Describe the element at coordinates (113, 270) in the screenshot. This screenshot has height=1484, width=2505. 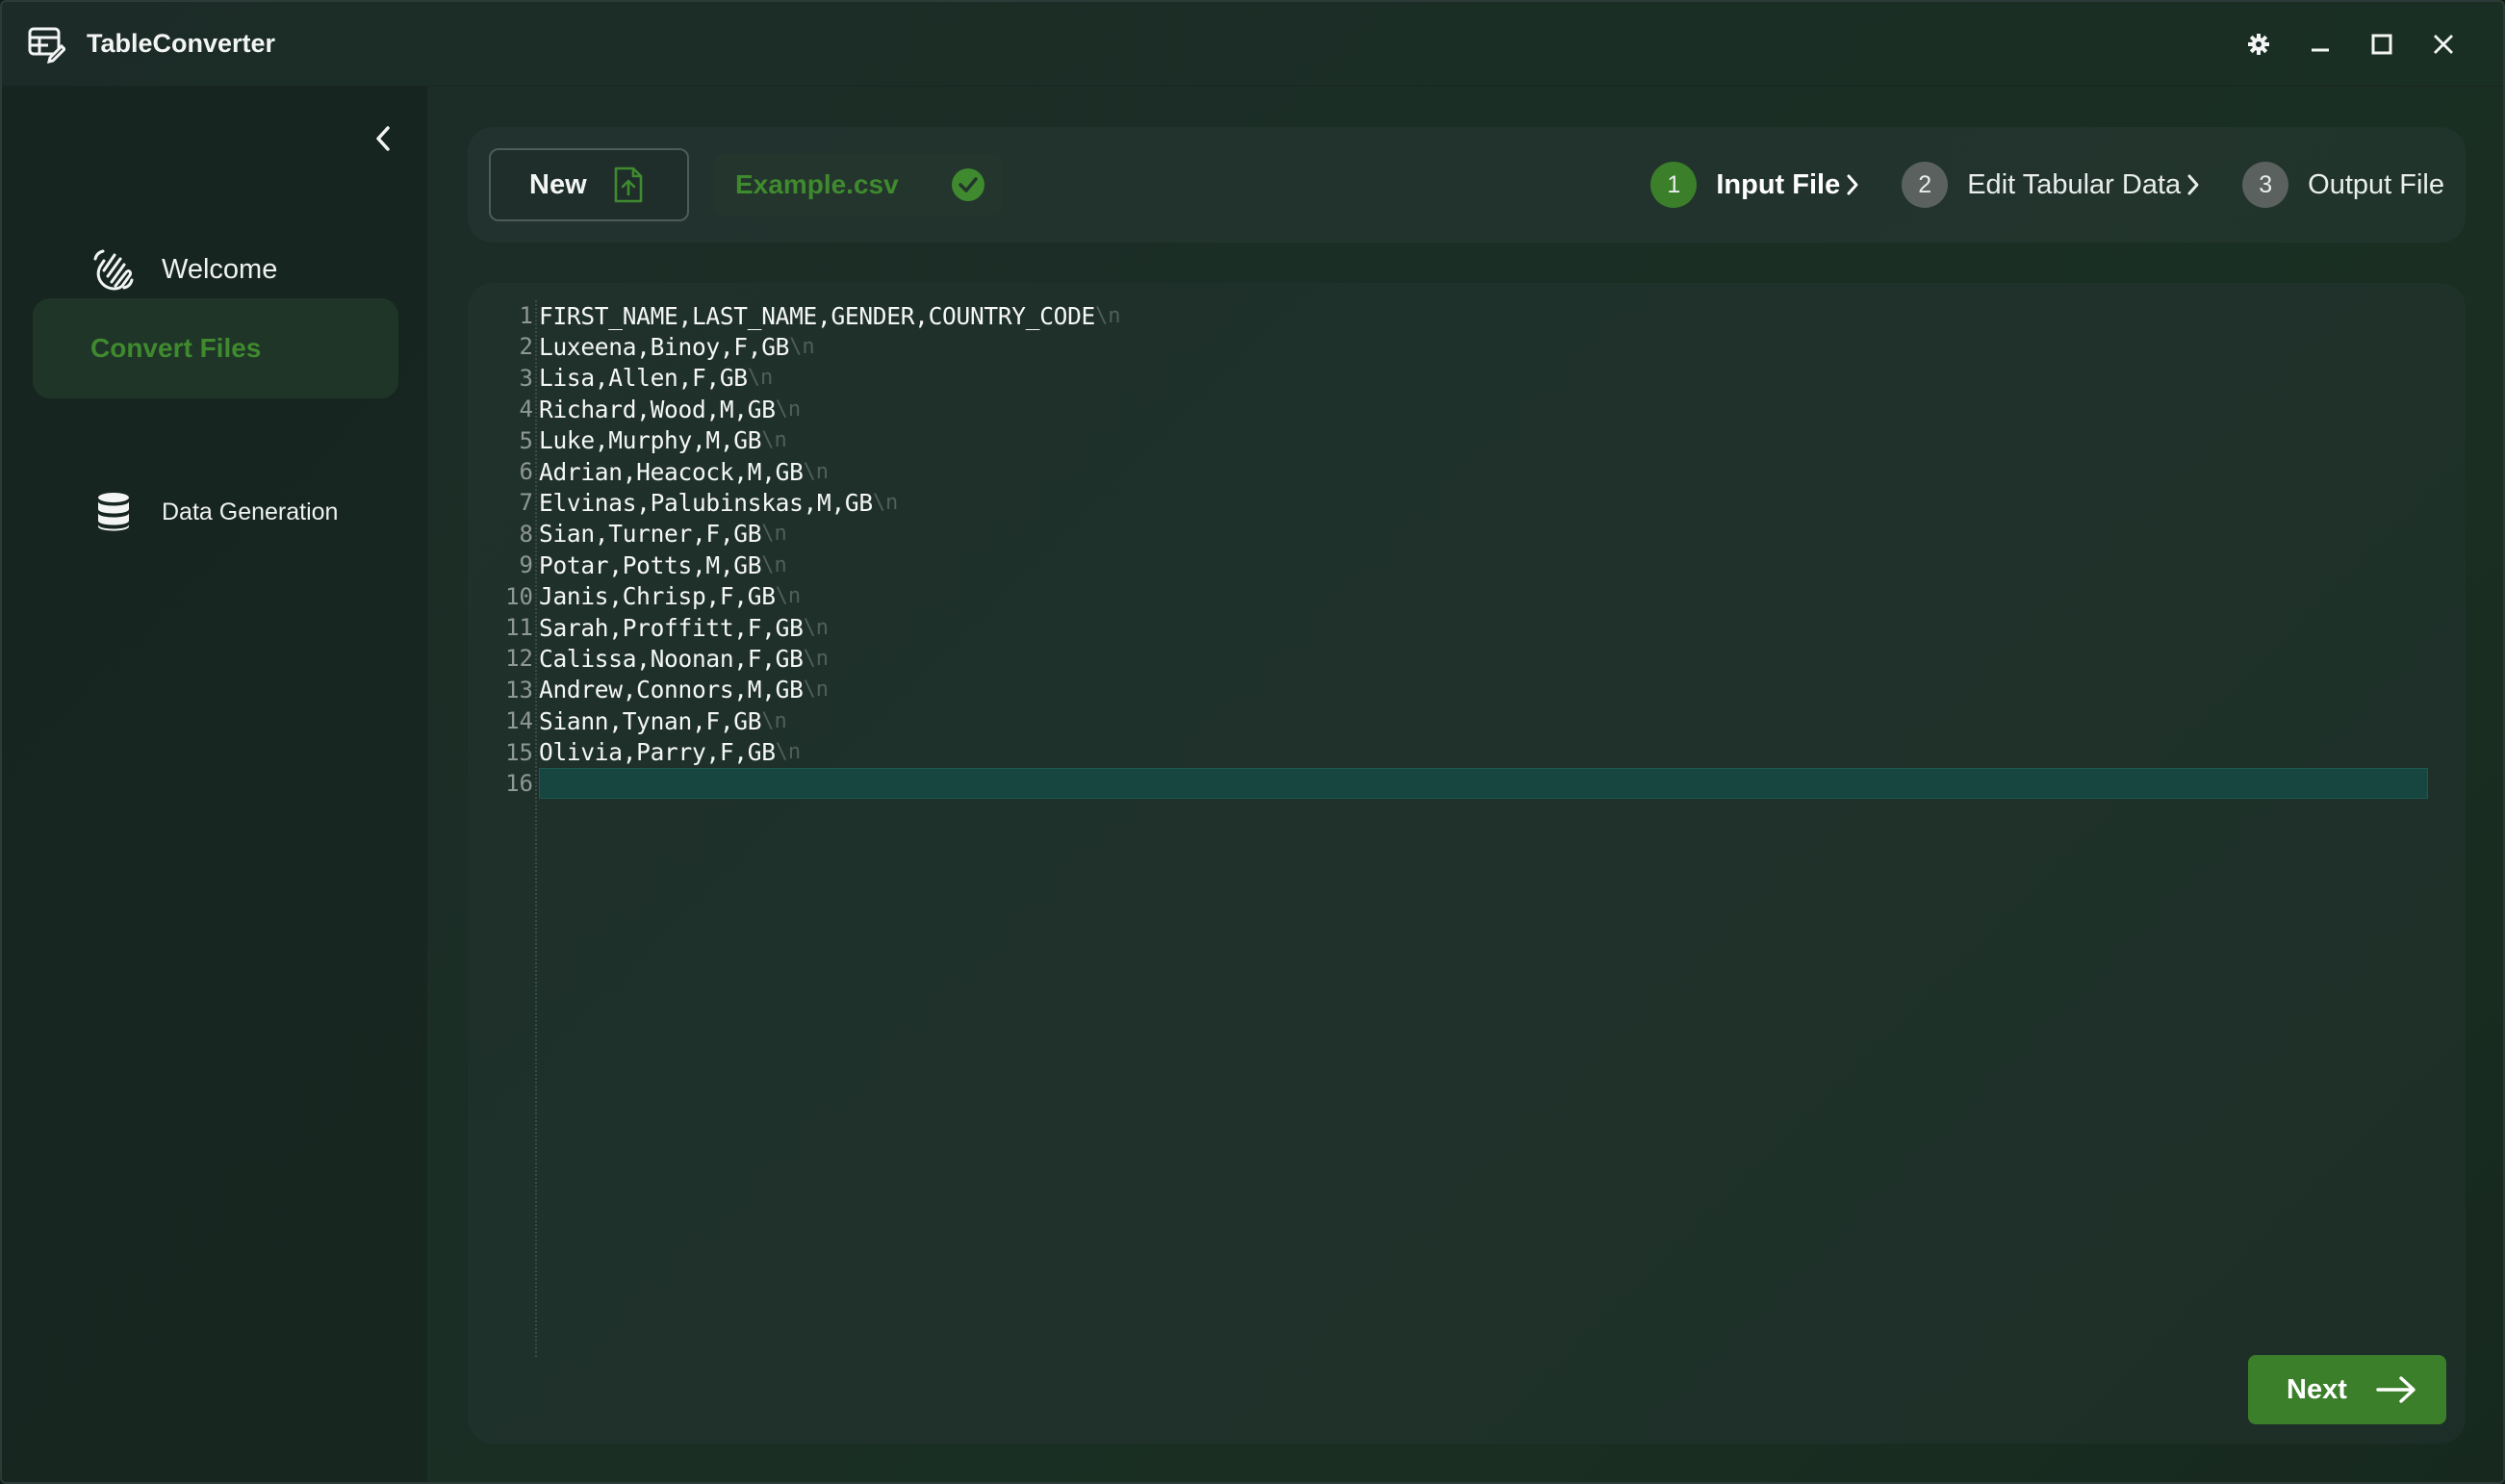
I see `waving-hand-icon` at that location.